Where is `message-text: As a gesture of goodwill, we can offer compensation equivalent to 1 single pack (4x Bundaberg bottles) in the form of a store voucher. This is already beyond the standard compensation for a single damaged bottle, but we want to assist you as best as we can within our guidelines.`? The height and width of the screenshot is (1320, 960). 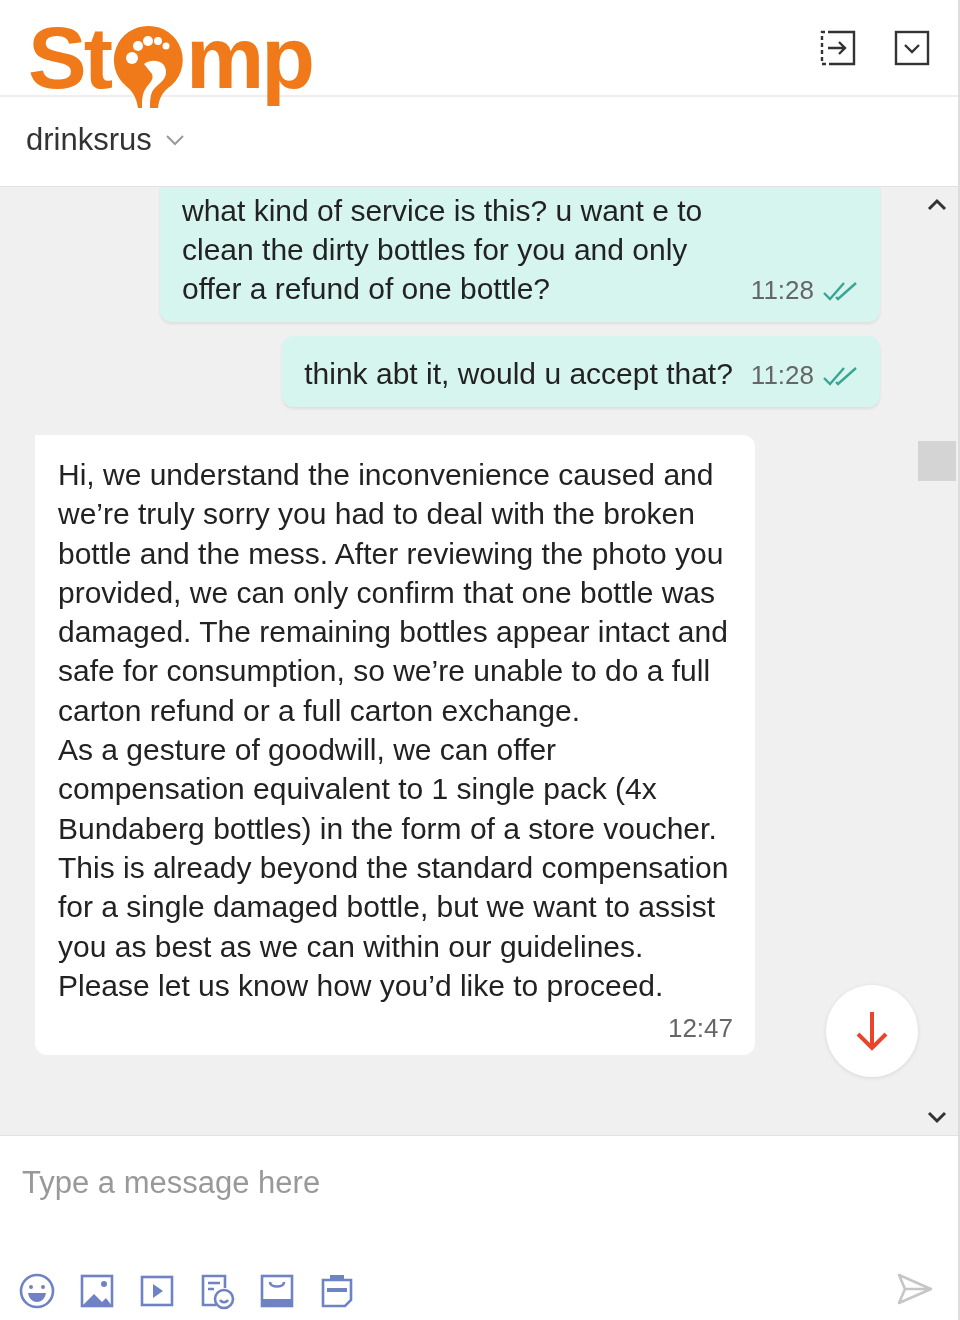
message-text: As a gesture of goodwill, we can offer compensation equivalent to 1 single pack (4x Bundaberg bottles) in the form of a store voucher. This is already beyond the standard compensation for a single damaged bottle, but we want to assist you as best as we can within our guidelines. is located at coordinates (394, 848).